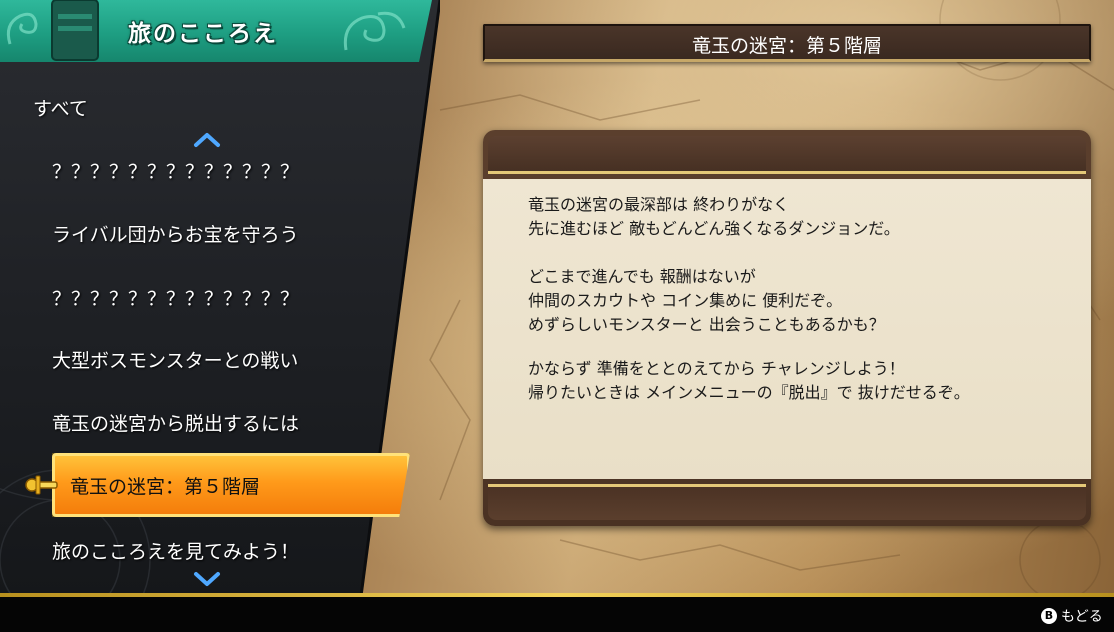 This screenshot has width=1114, height=632. I want to click on menu-item-all: すべて, so click(60, 107).